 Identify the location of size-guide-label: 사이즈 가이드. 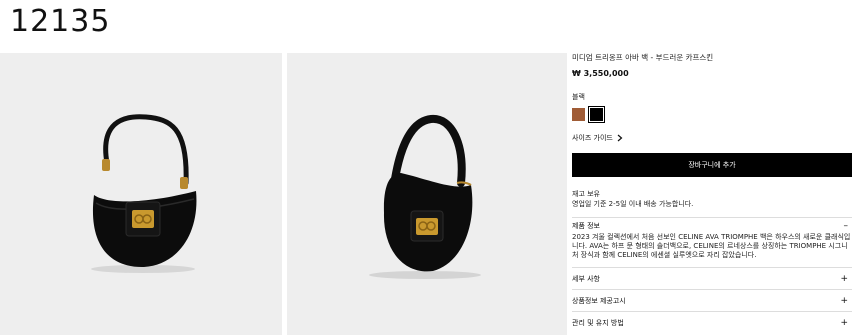
(592, 138).